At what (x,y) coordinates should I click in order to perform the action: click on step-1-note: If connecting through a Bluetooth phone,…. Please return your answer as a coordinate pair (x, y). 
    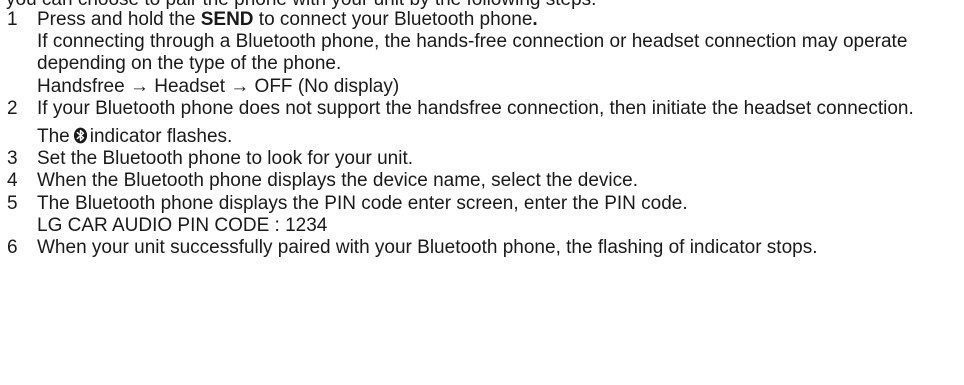
    Looking at the image, I should click on (472, 53).